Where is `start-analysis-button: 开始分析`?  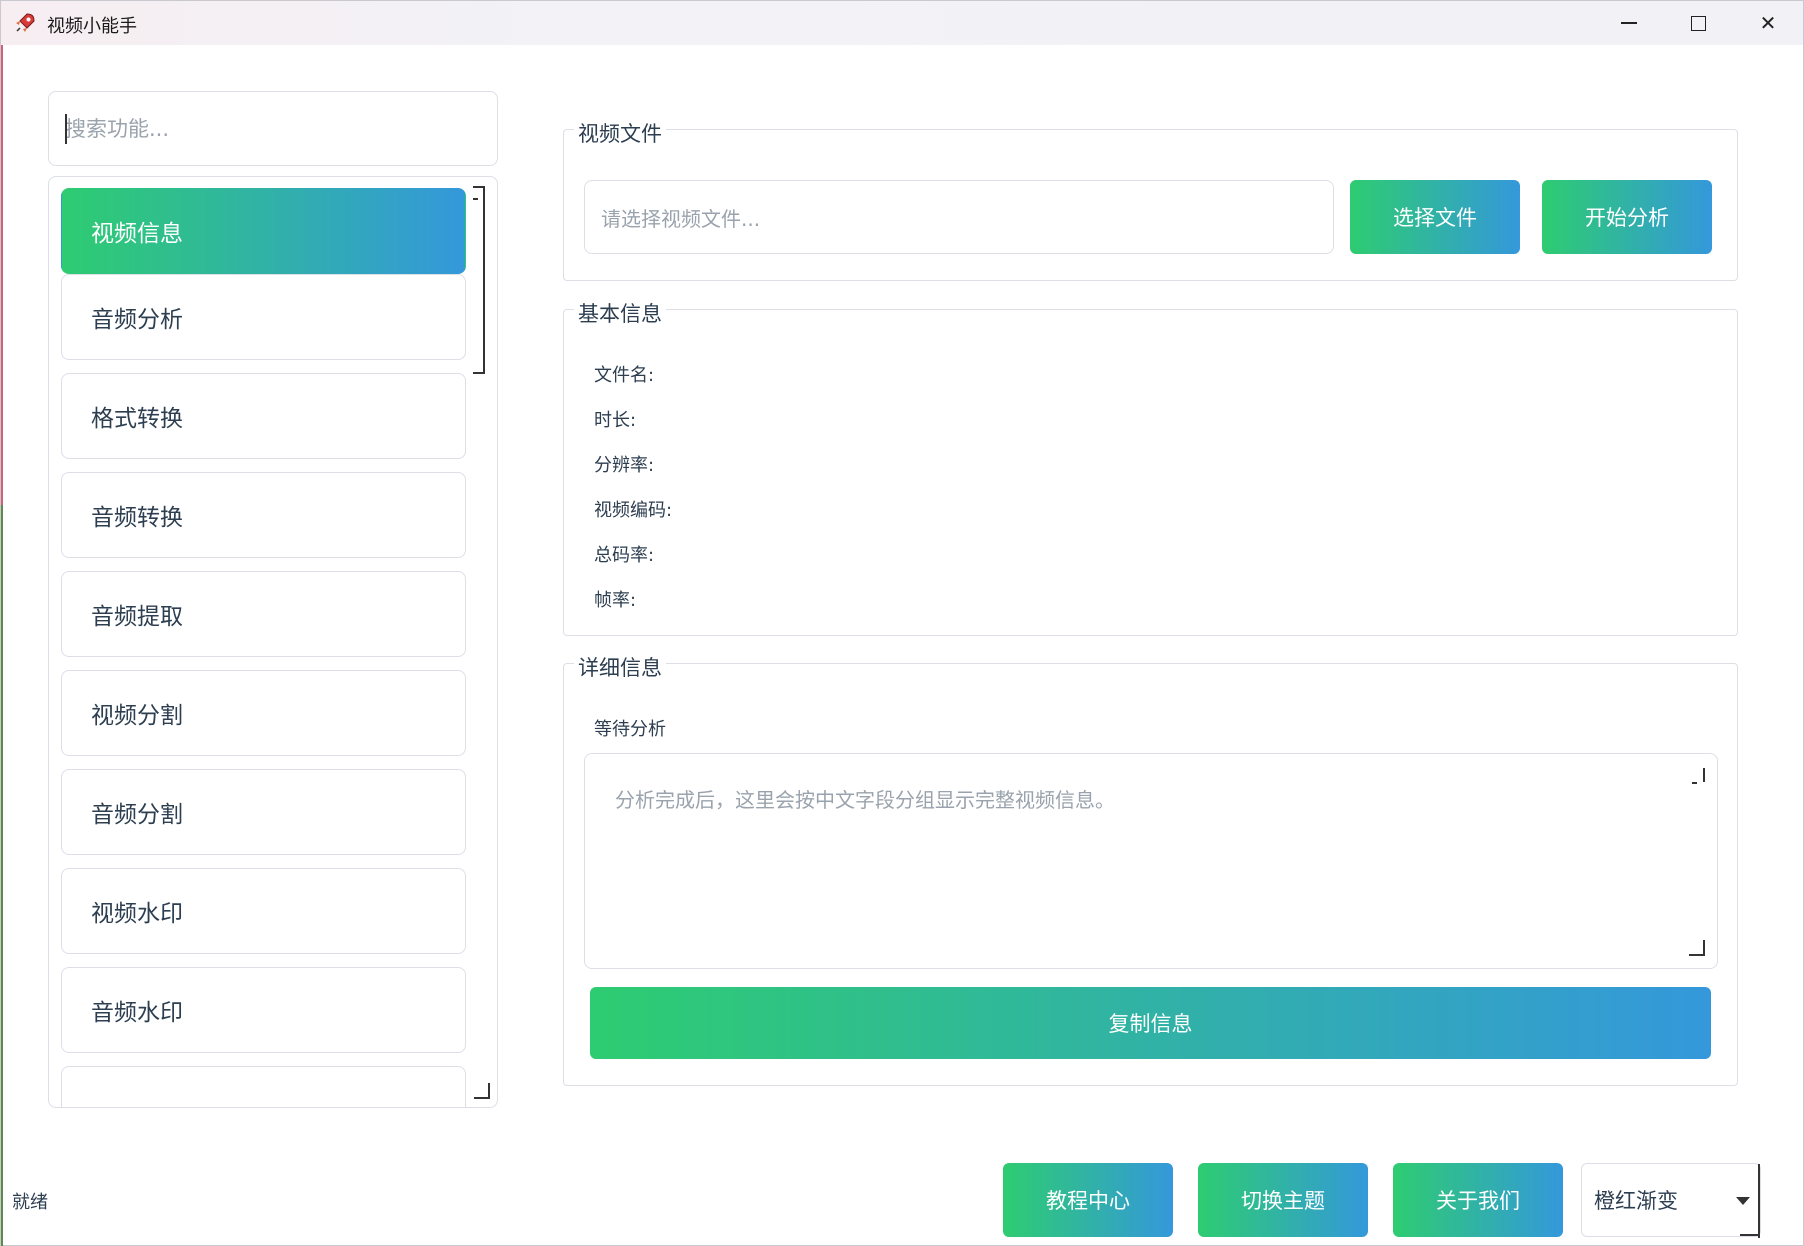 start-analysis-button: 开始分析 is located at coordinates (1627, 217).